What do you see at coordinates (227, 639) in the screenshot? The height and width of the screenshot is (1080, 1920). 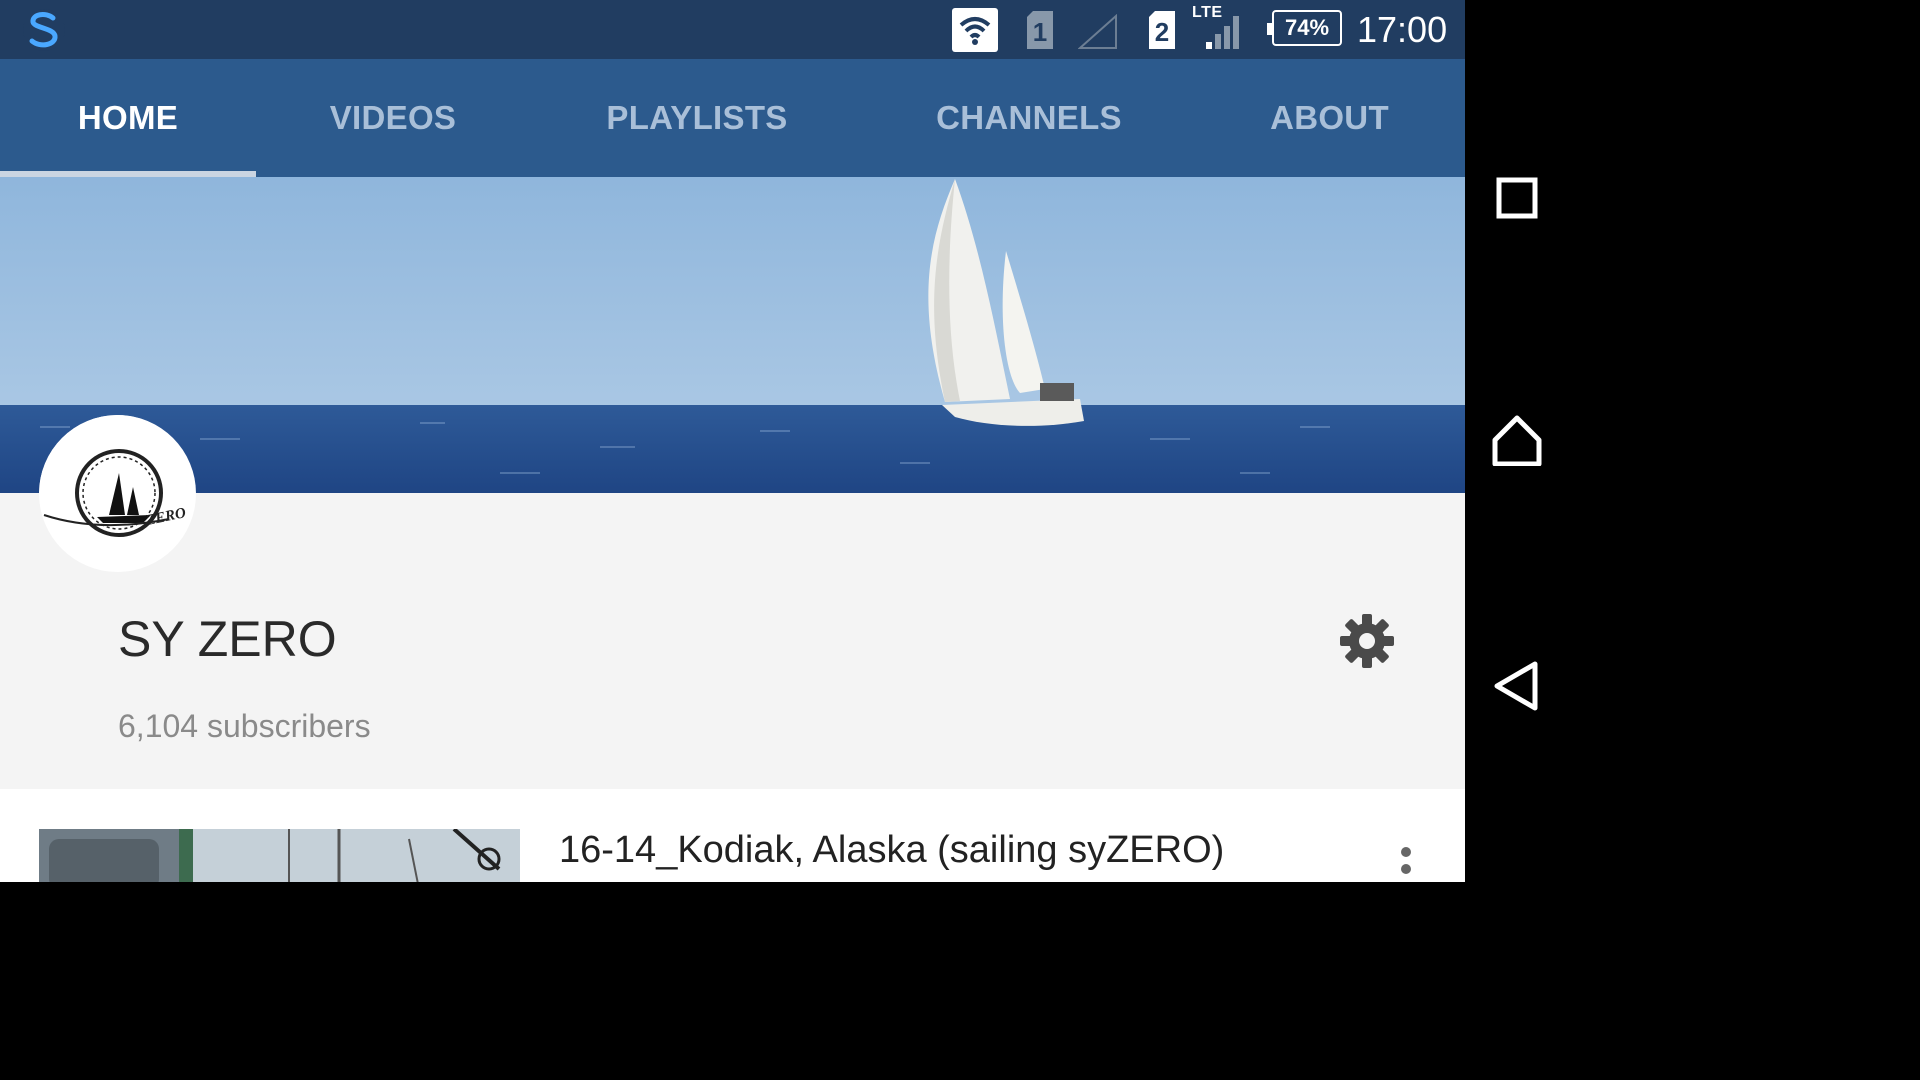 I see `channel-name: SY ZERO` at bounding box center [227, 639].